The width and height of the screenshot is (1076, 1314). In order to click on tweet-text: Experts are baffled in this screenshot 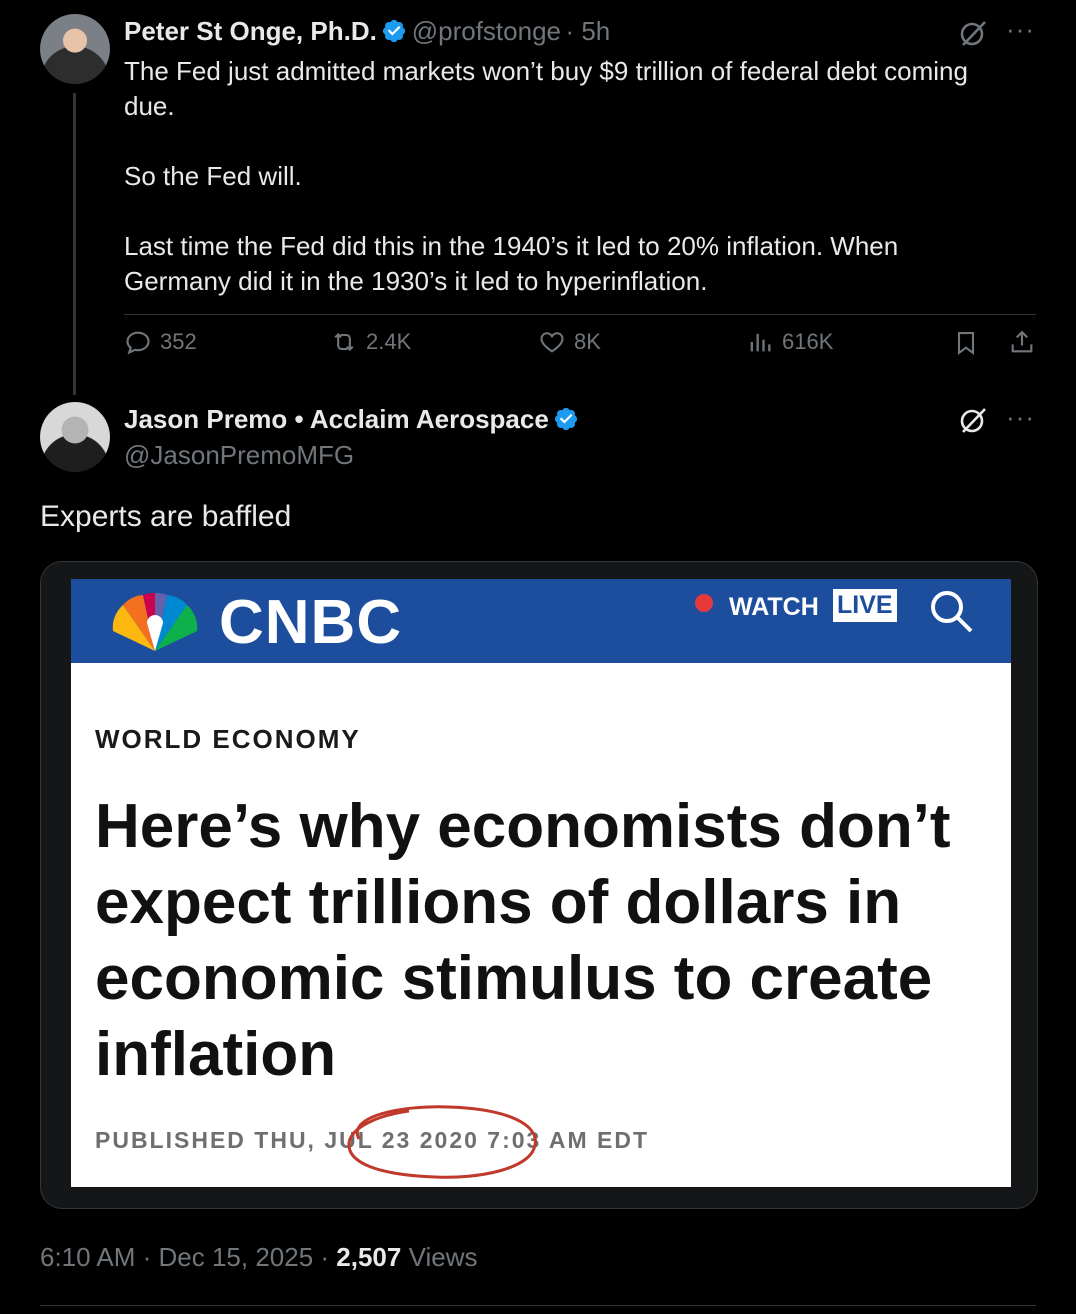, I will do `click(166, 516)`.